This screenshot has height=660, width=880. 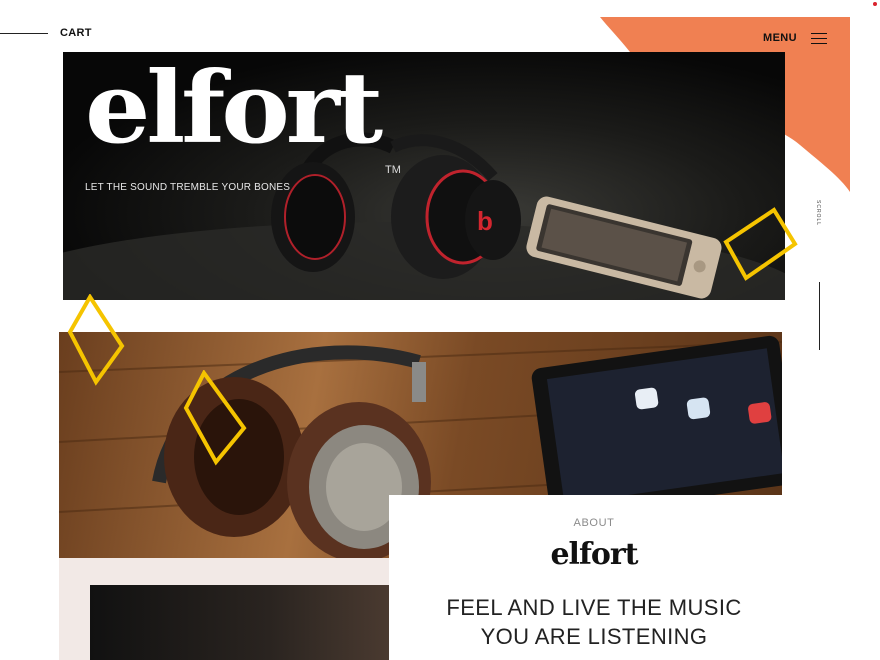 I want to click on about-headline-line1: FEEL AND LIVE THE MUSIC, so click(x=594, y=607).